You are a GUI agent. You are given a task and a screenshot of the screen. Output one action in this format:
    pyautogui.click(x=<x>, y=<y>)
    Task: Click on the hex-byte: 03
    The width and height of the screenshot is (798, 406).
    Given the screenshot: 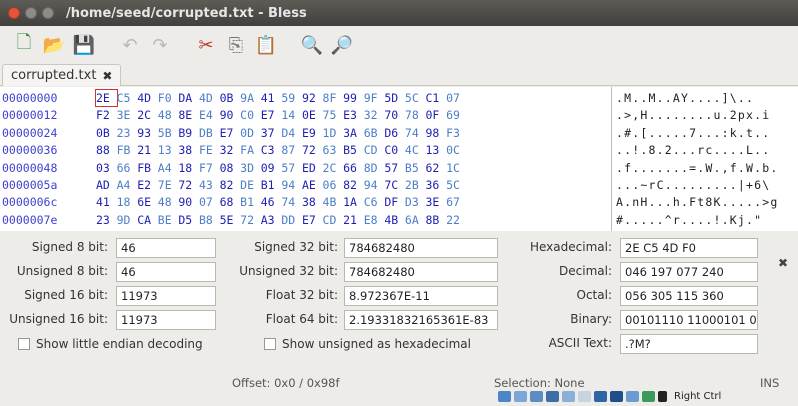 What is the action you would take?
    pyautogui.click(x=106, y=168)
    